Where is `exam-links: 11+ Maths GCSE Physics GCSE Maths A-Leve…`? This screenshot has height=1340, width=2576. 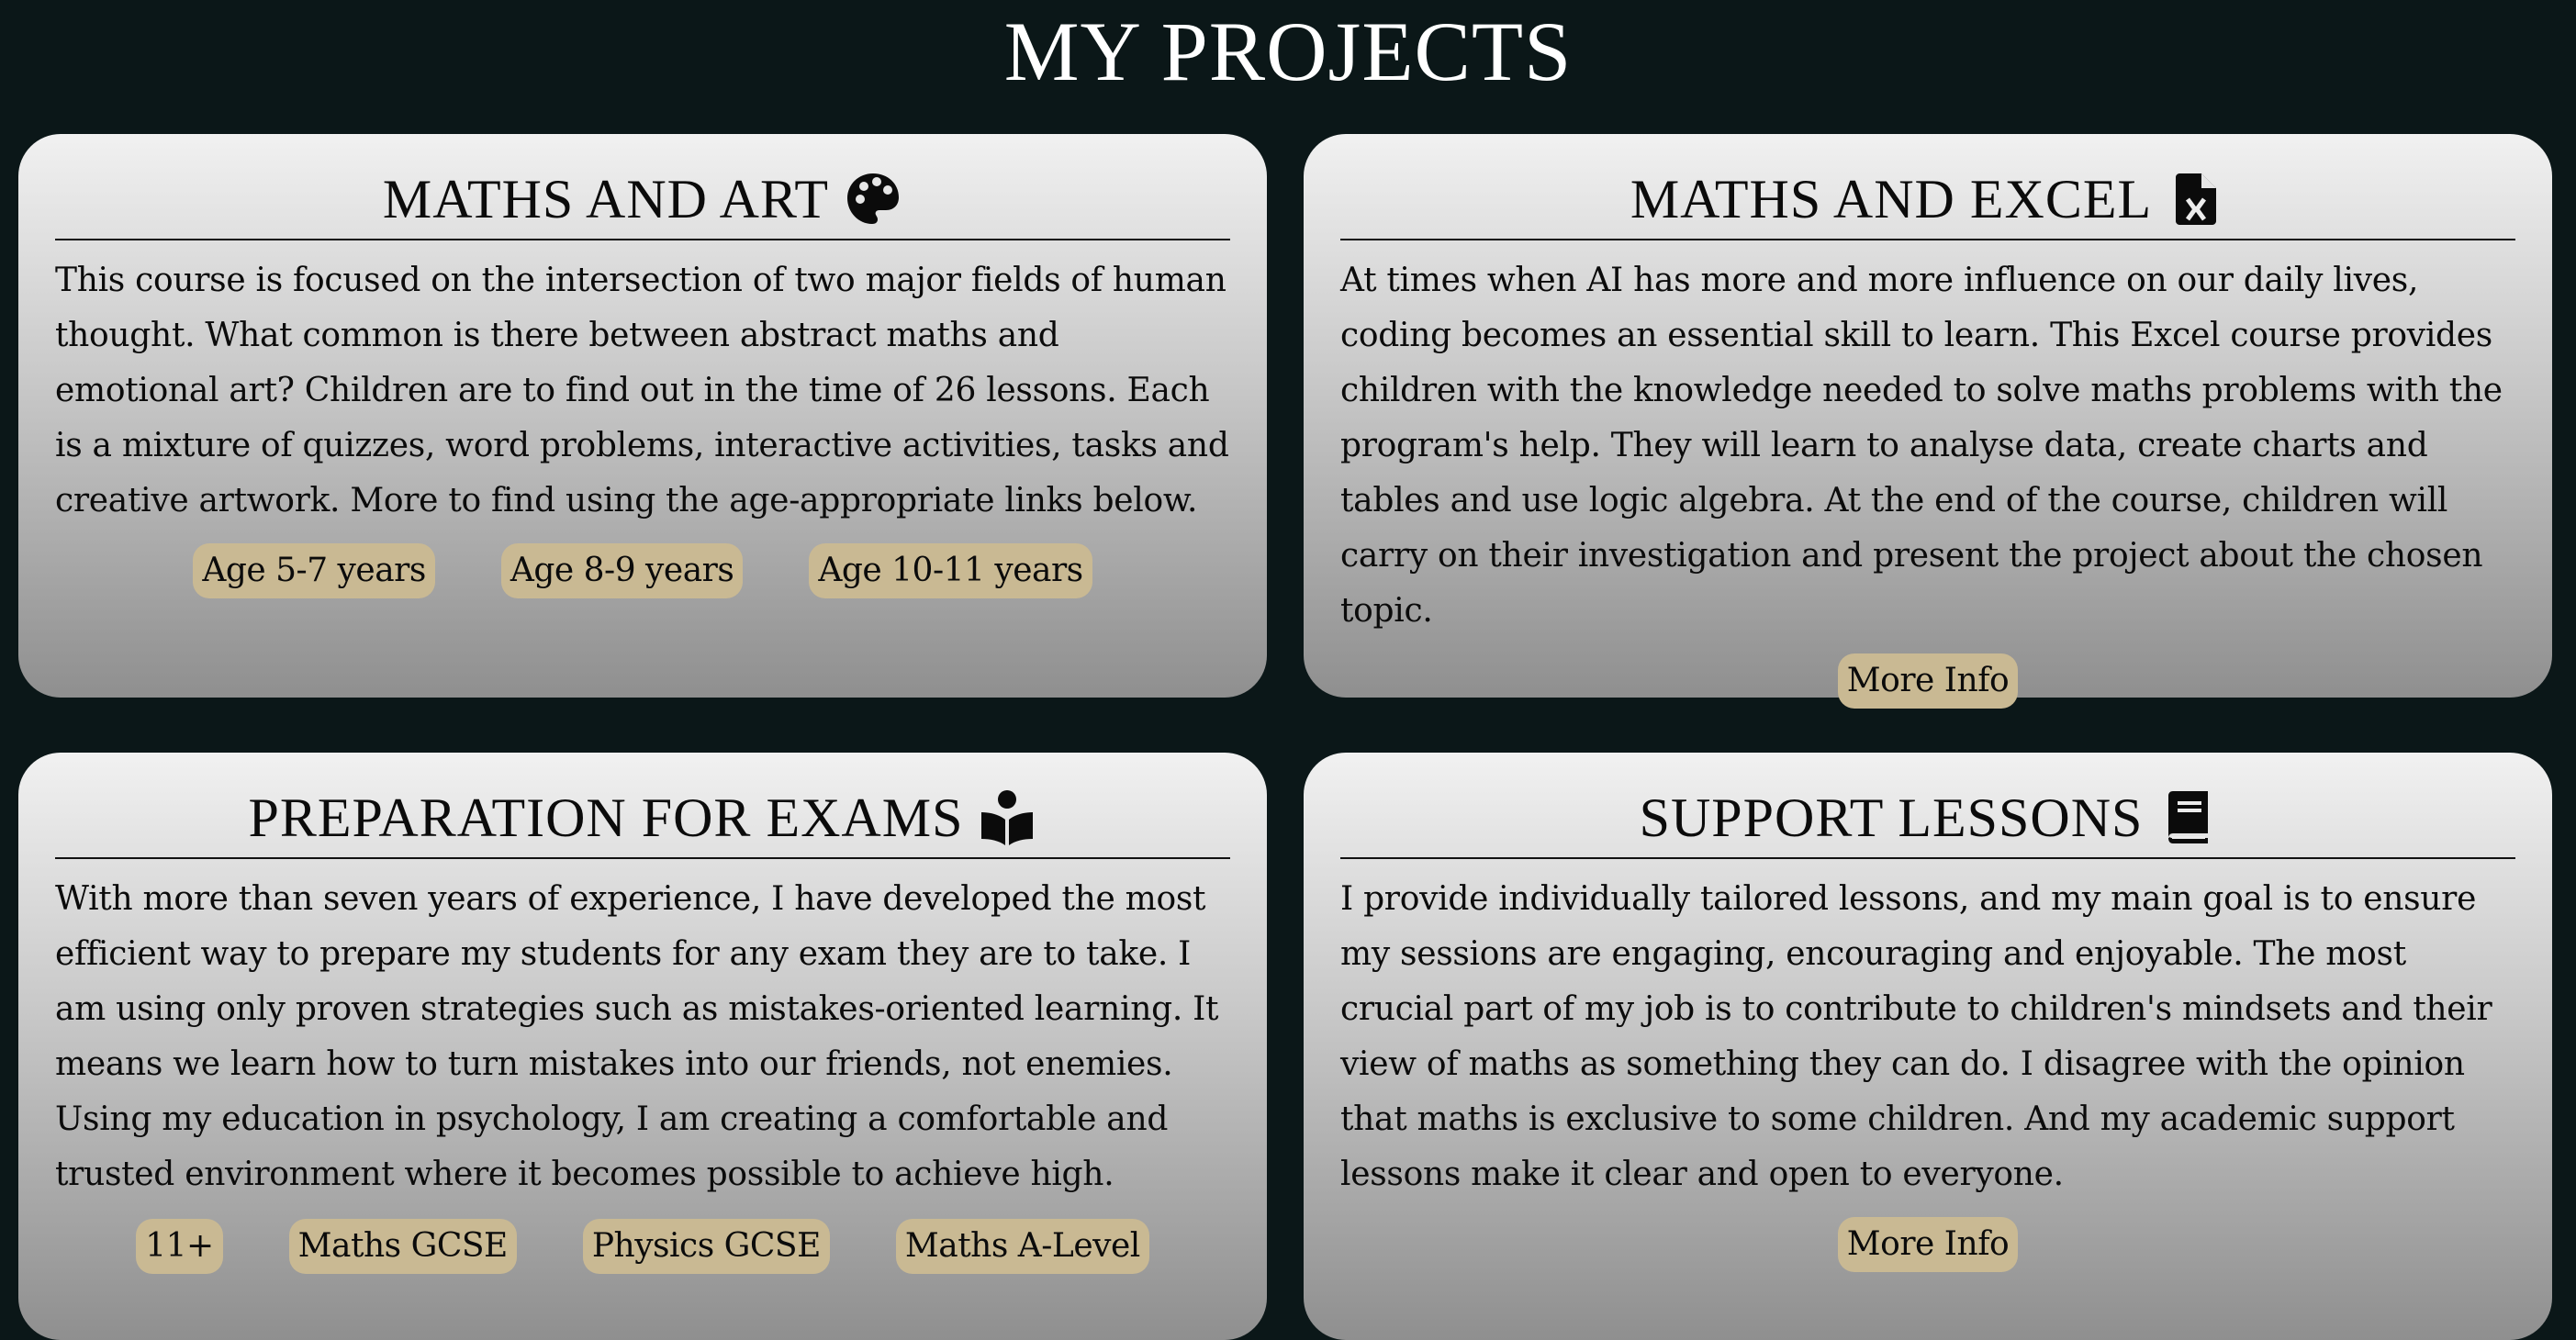 exam-links: 11+ Maths GCSE Physics GCSE Maths A-Leve… is located at coordinates (642, 1246).